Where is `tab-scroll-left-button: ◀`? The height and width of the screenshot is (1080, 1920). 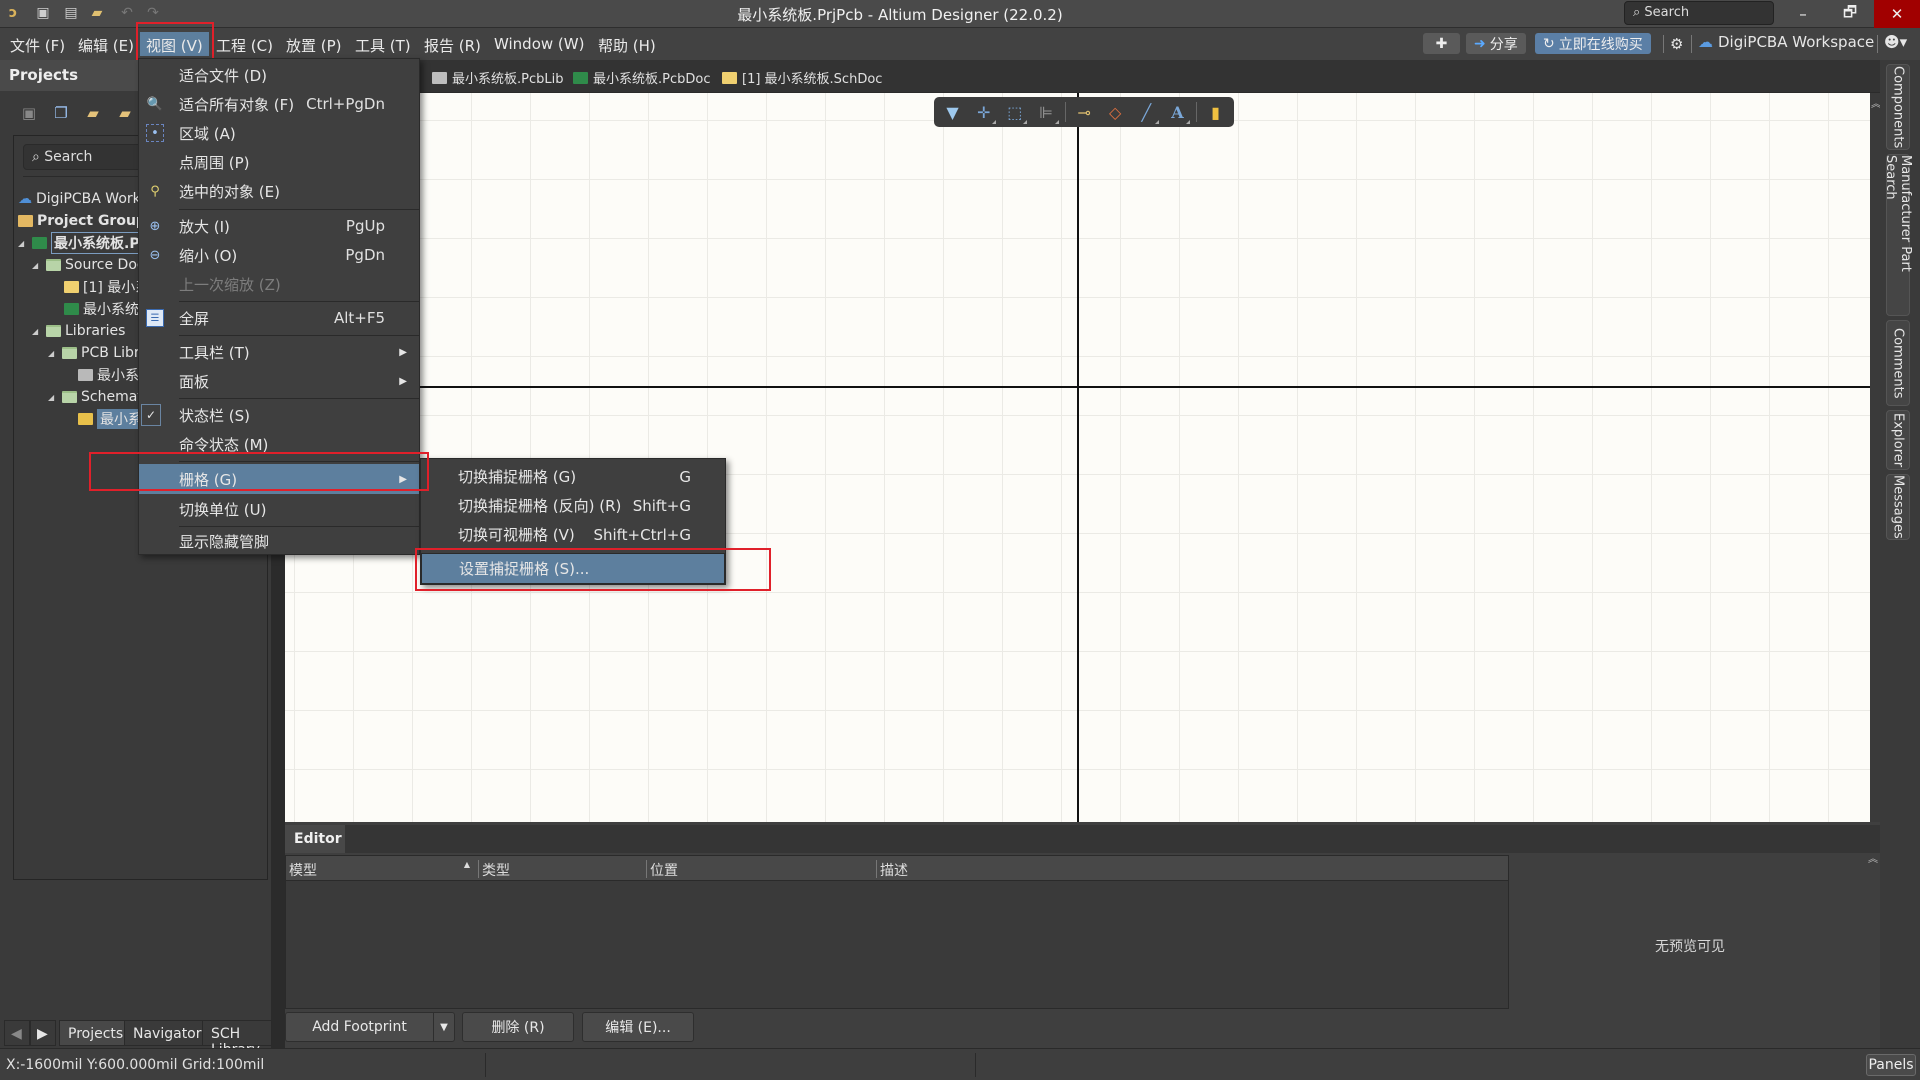
tab-scroll-left-button: ◀ is located at coordinates (17, 1033).